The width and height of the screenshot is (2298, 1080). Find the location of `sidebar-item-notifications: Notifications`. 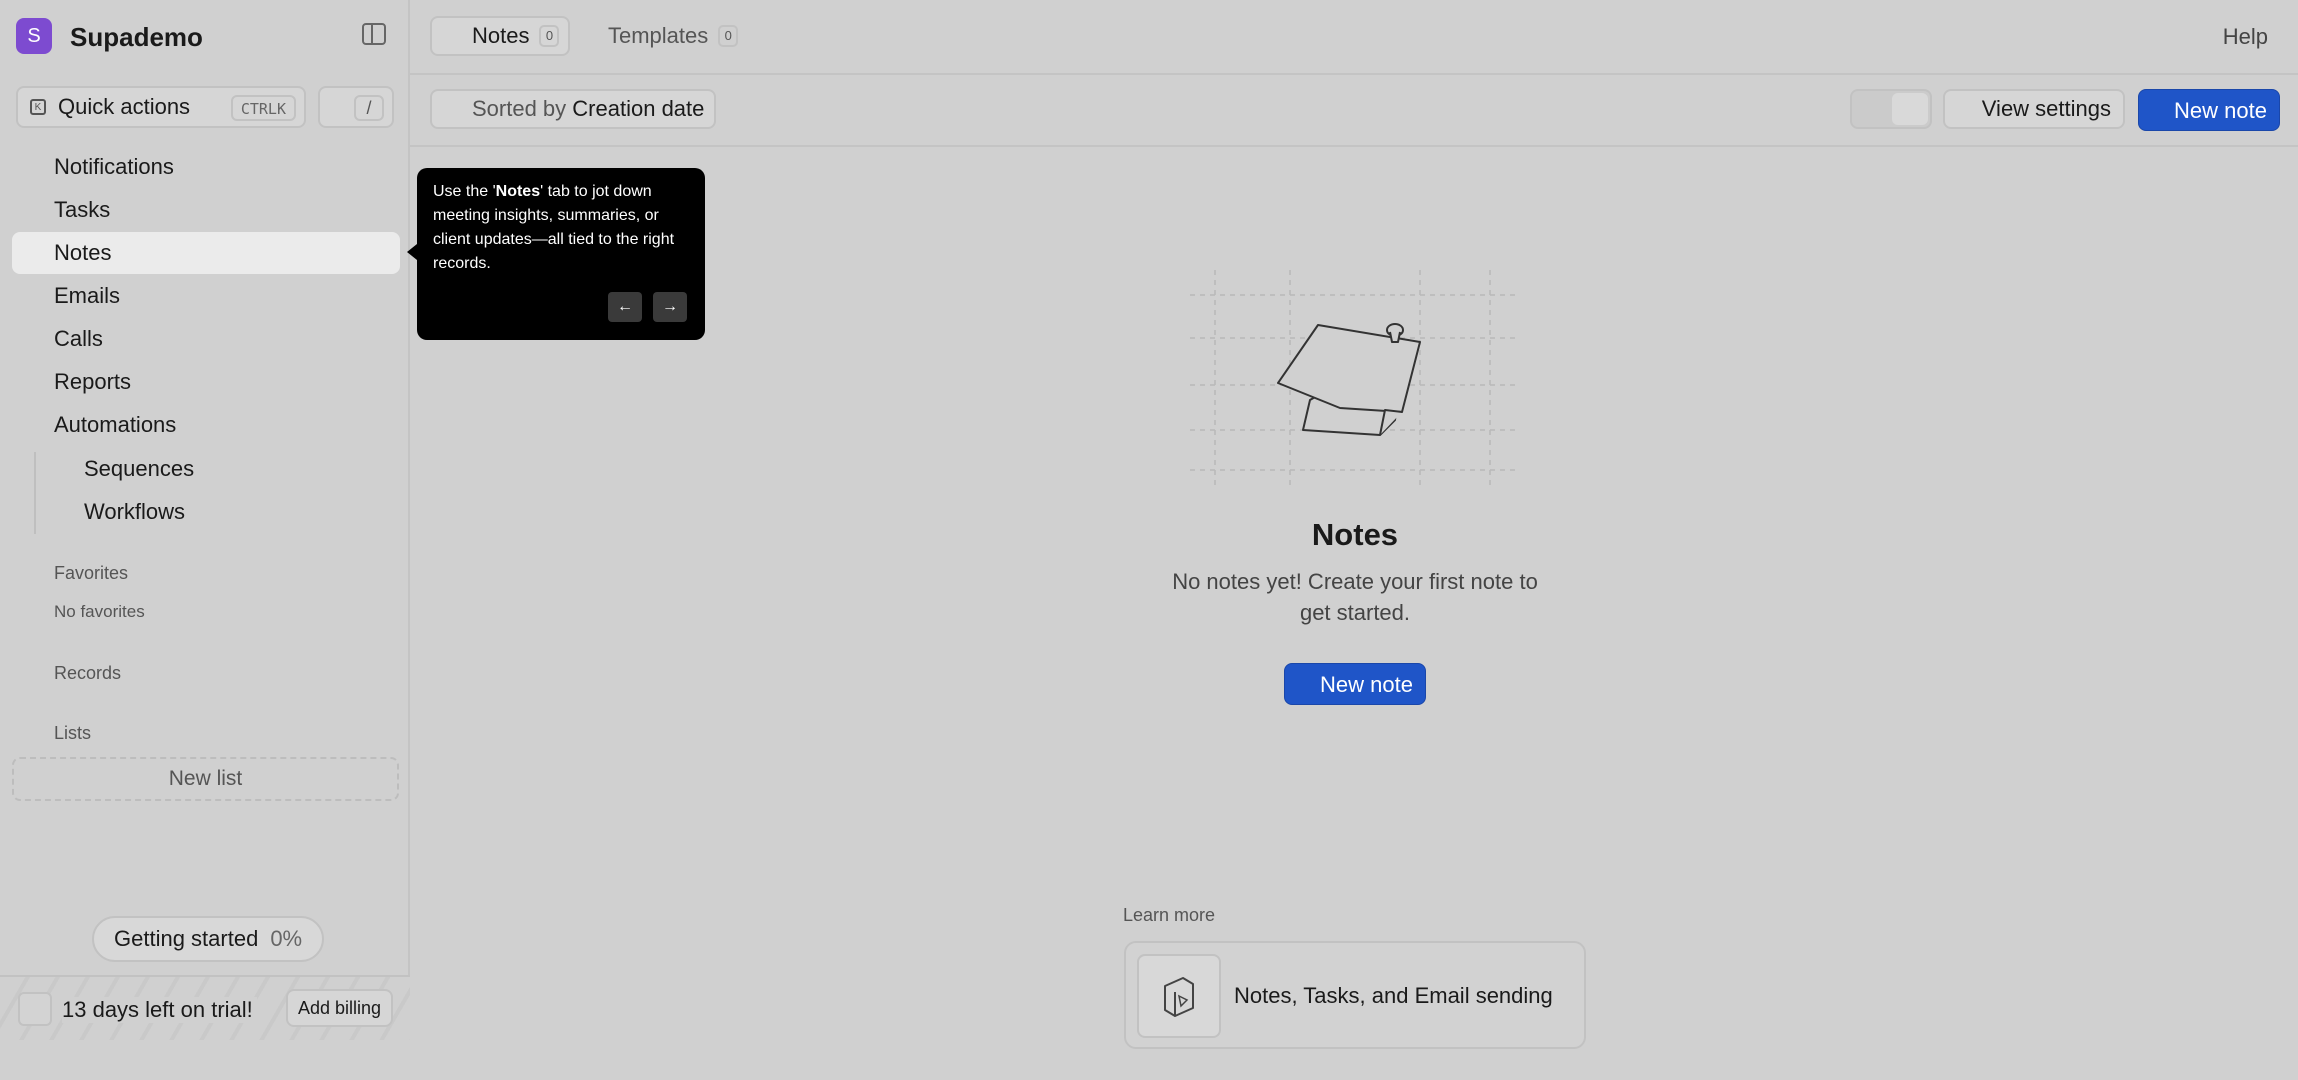

sidebar-item-notifications: Notifications is located at coordinates (206, 167).